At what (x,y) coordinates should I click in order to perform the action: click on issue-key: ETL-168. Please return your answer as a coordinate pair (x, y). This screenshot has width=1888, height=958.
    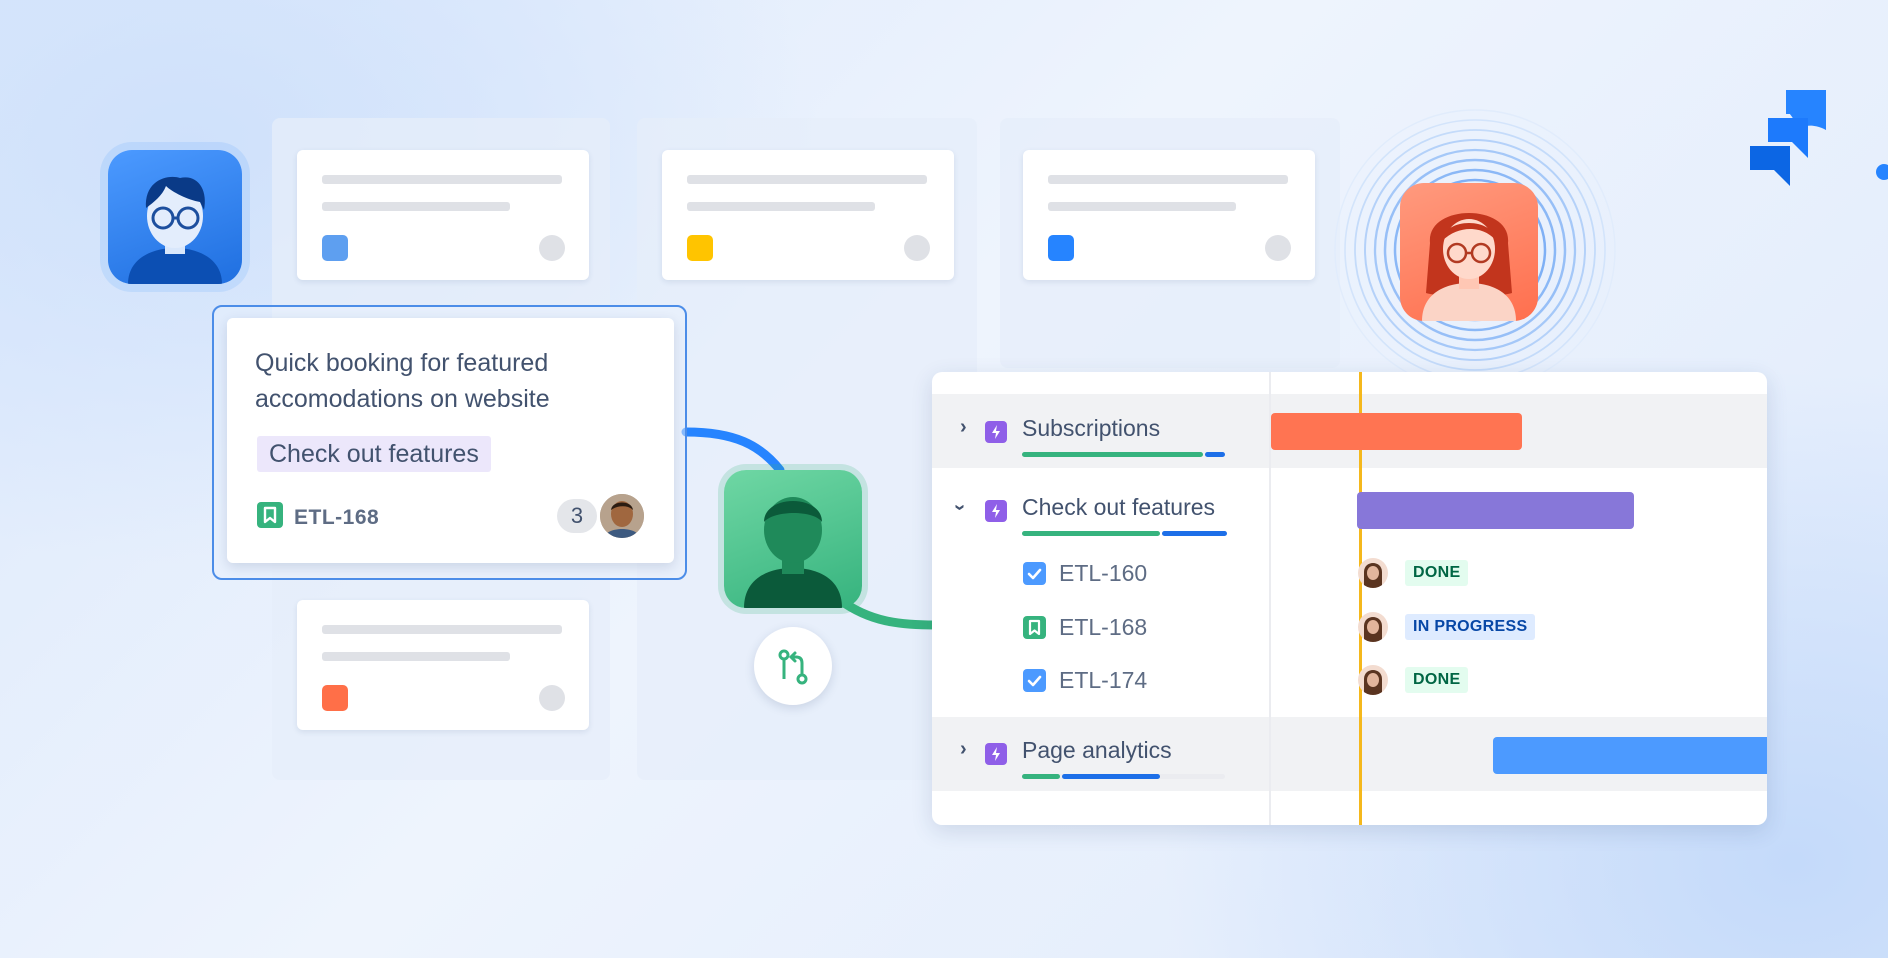
    Looking at the image, I should click on (336, 518).